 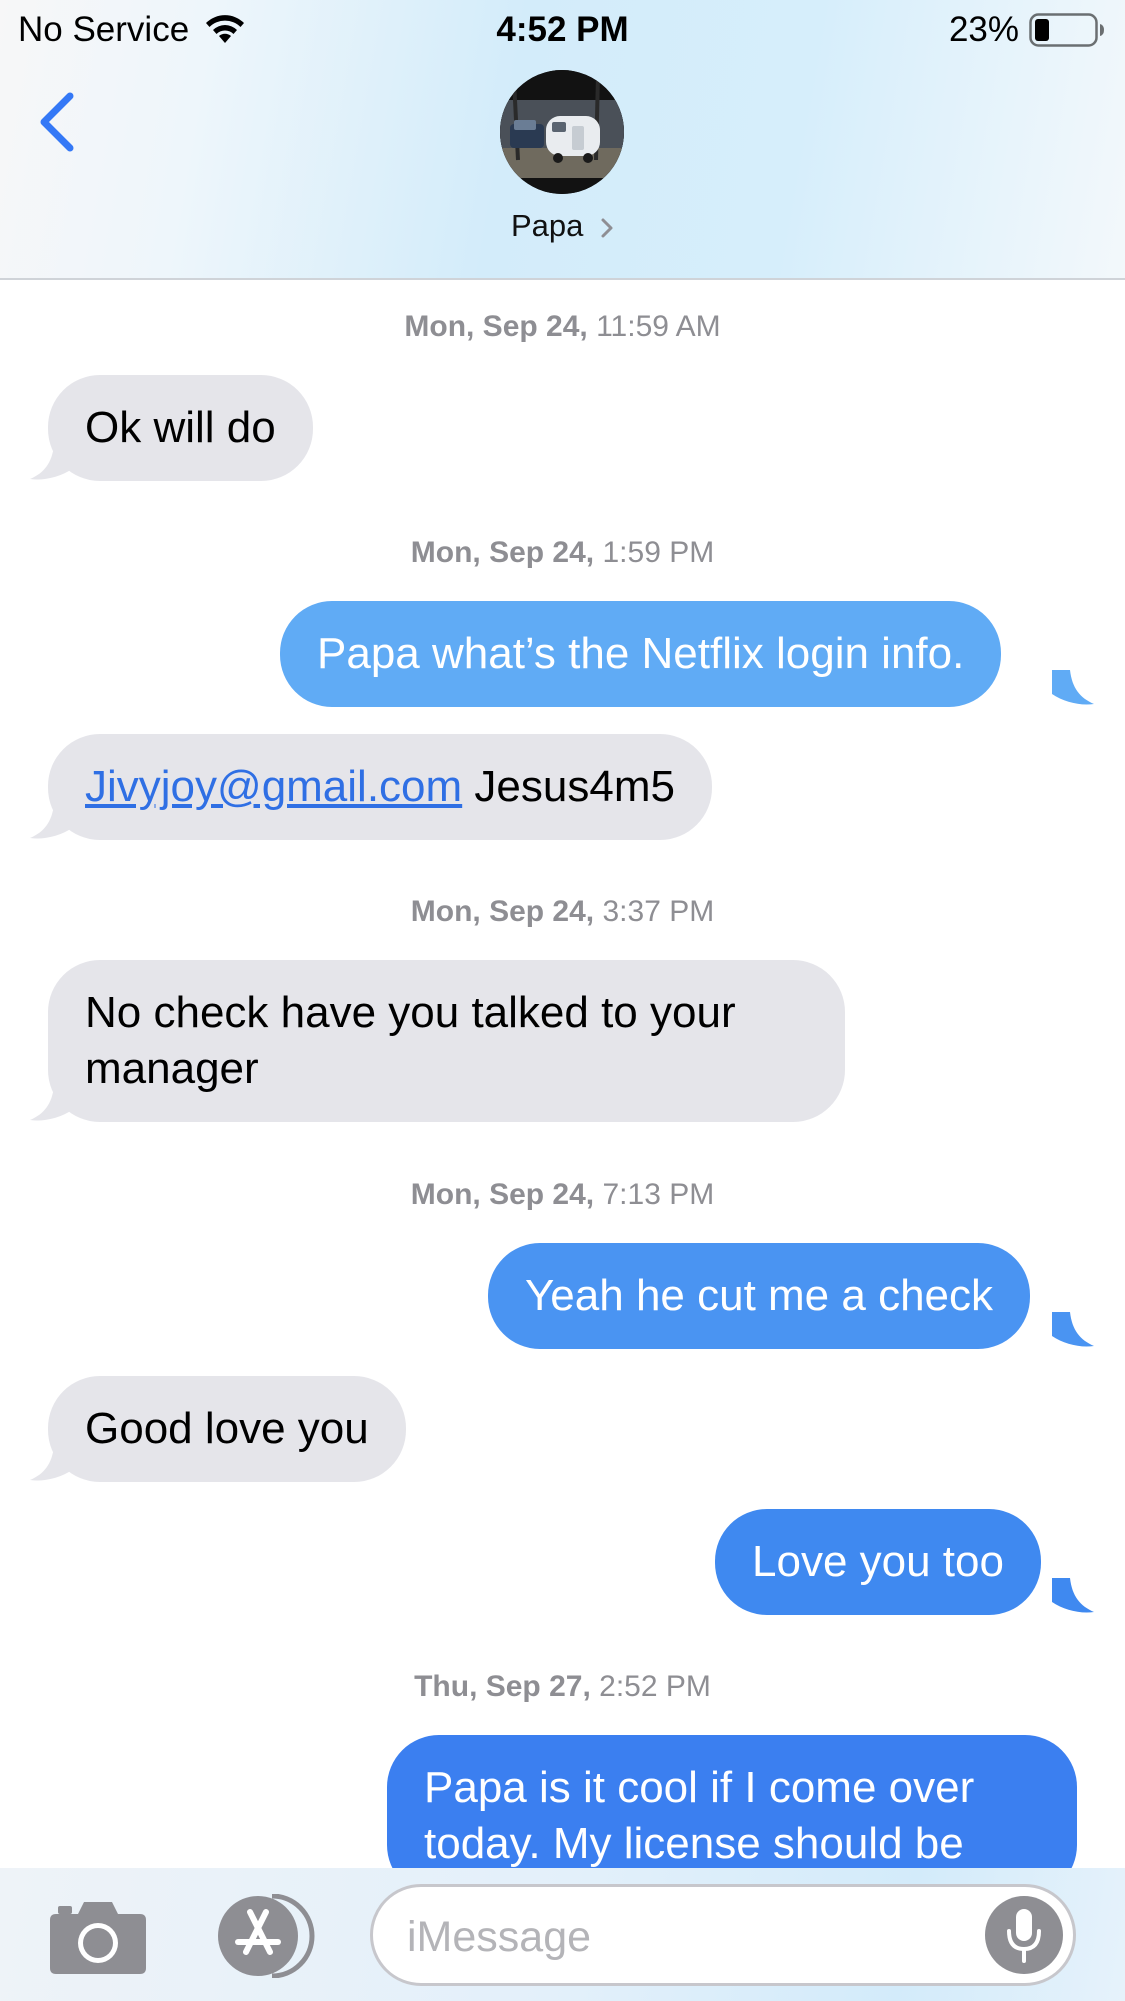 What do you see at coordinates (878, 1562) in the screenshot?
I see `message-bubble: Love you too` at bounding box center [878, 1562].